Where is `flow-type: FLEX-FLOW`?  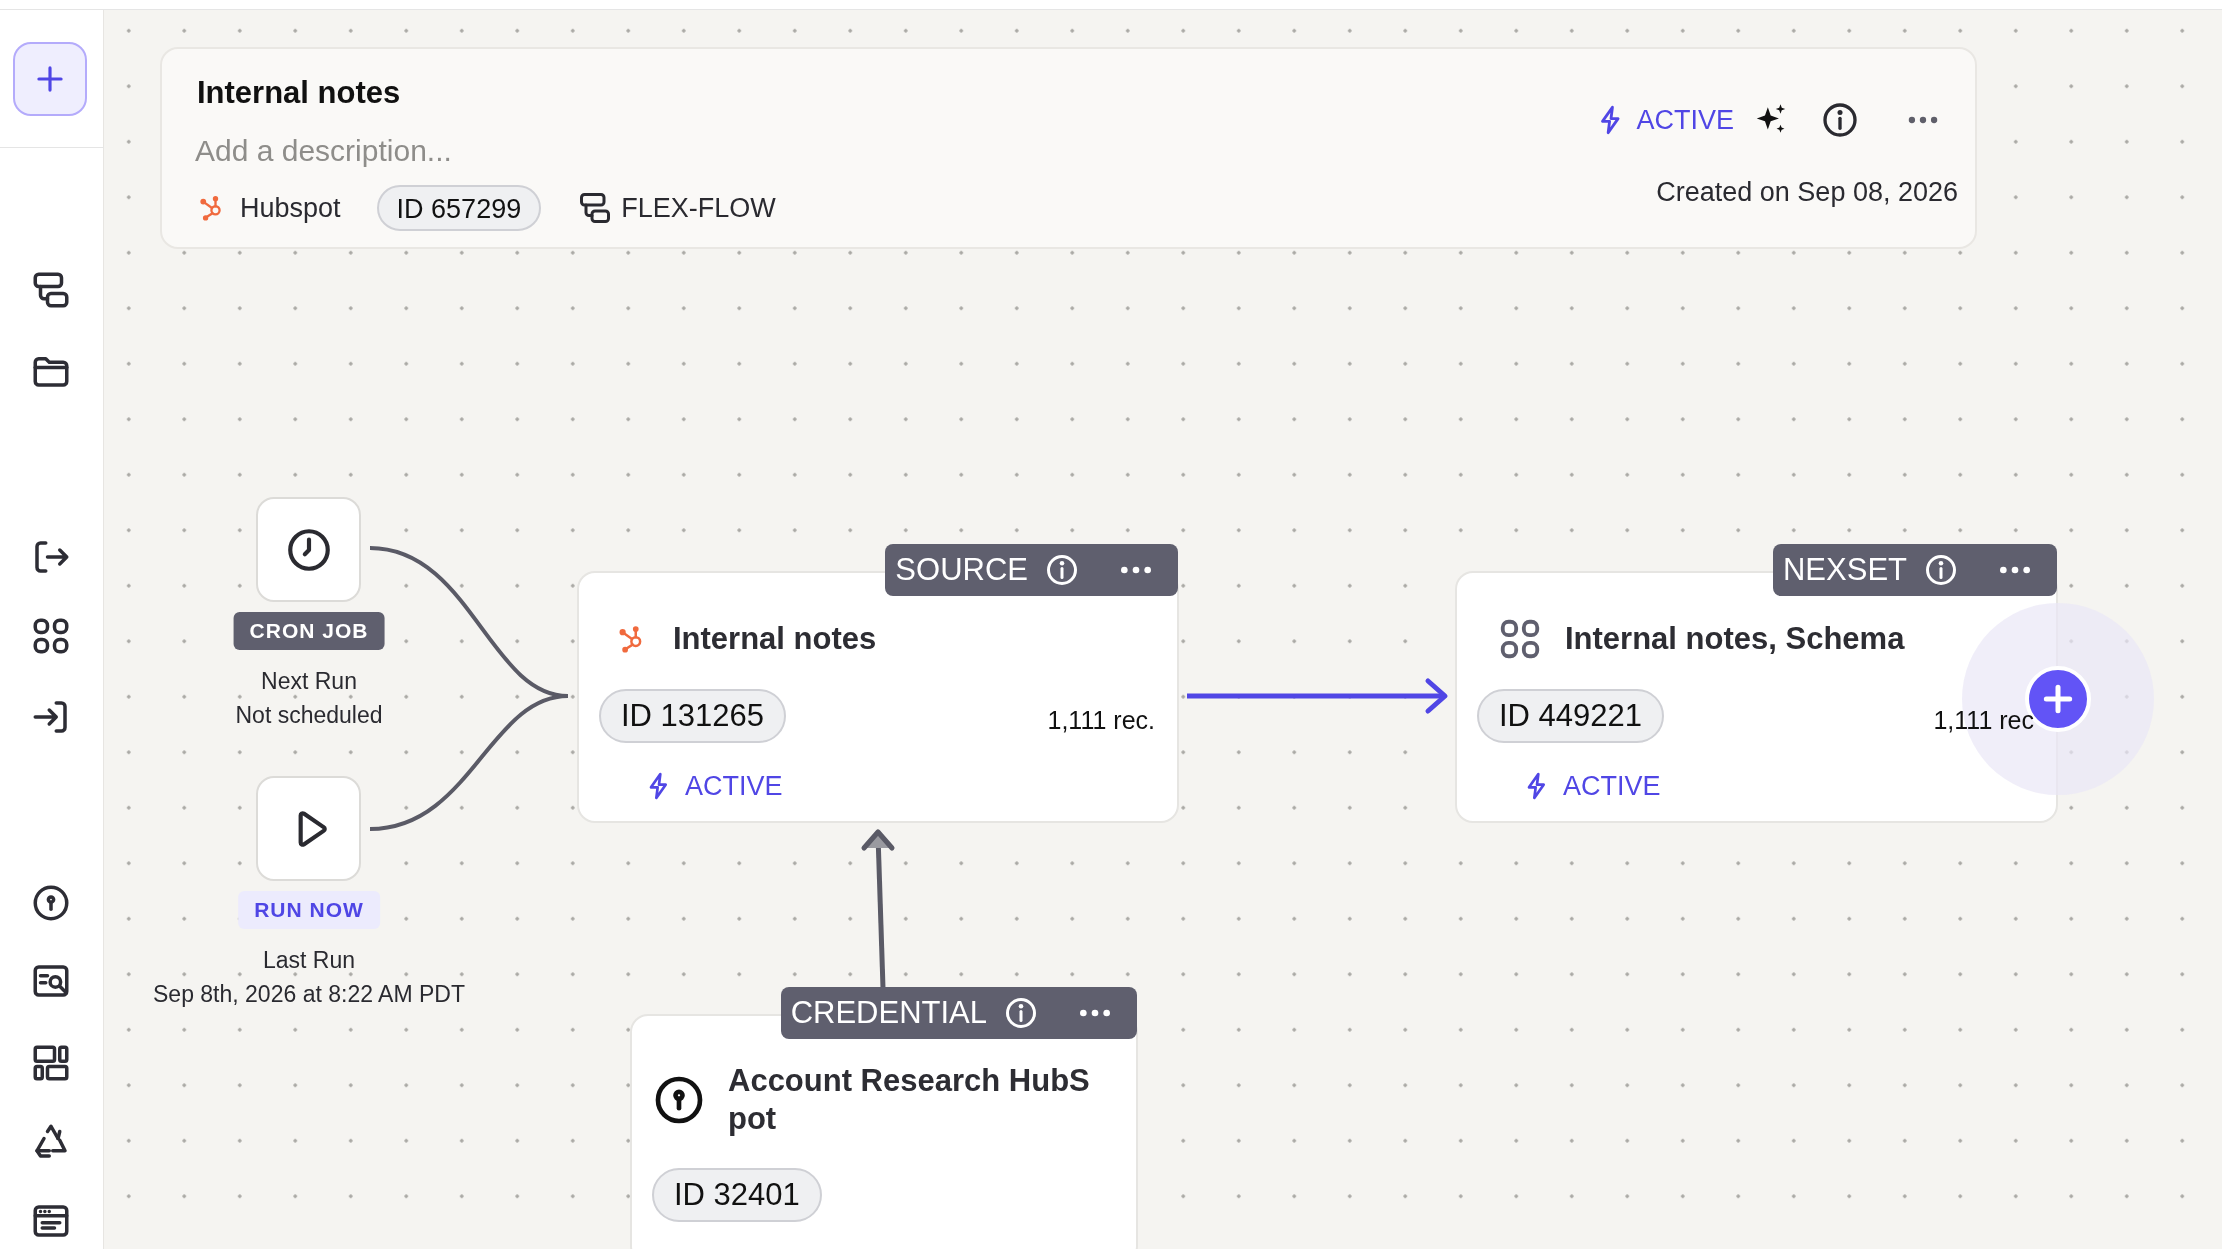 flow-type: FLEX-FLOW is located at coordinates (698, 208).